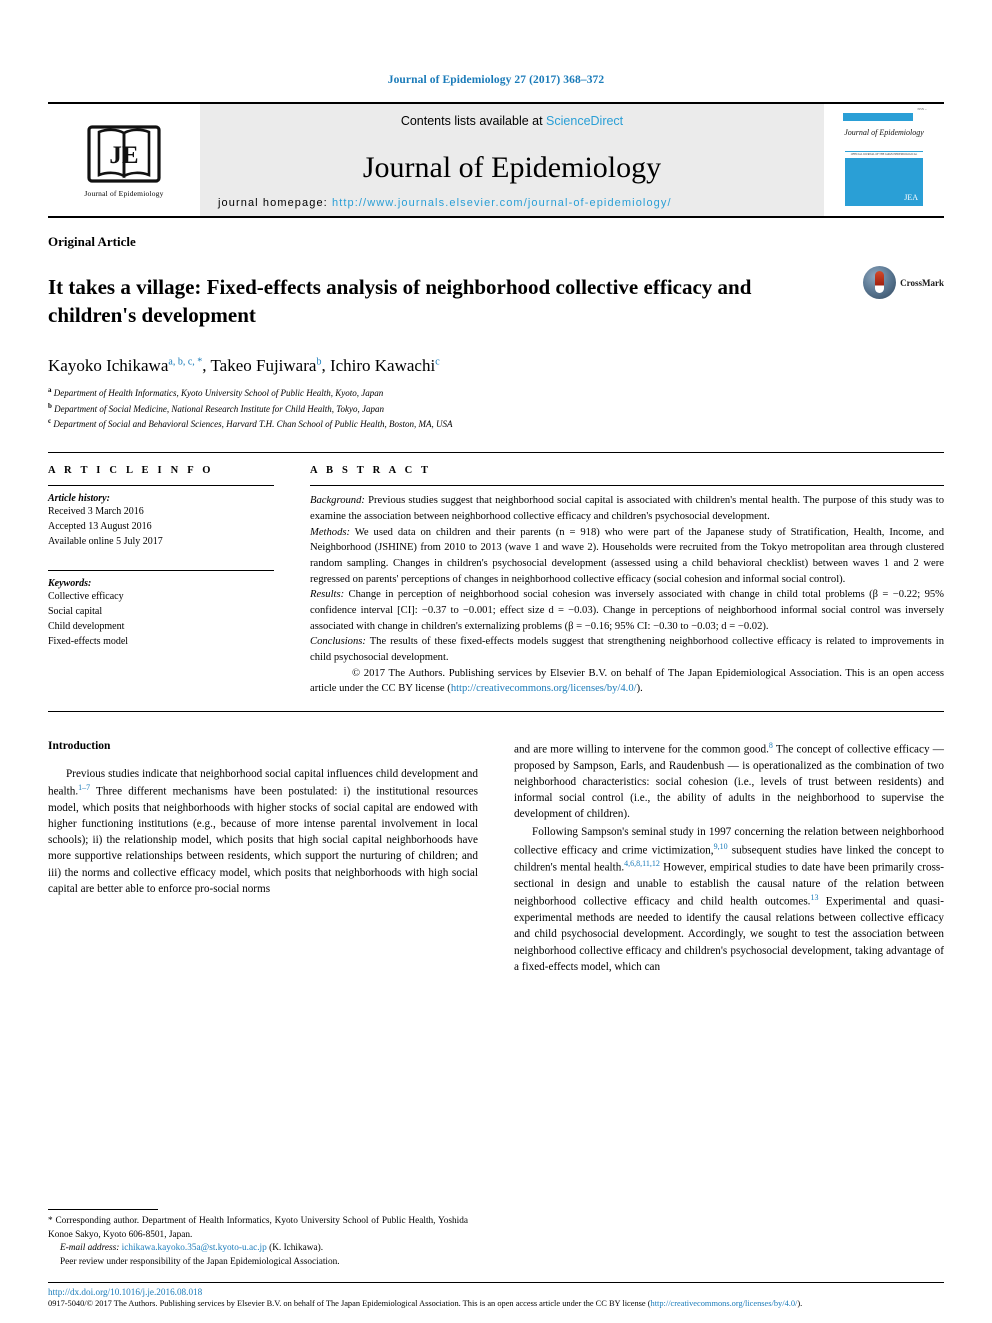  Describe the element at coordinates (584, 121) in the screenshot. I see `sciencedirect-link: ScienceDirect` at that location.